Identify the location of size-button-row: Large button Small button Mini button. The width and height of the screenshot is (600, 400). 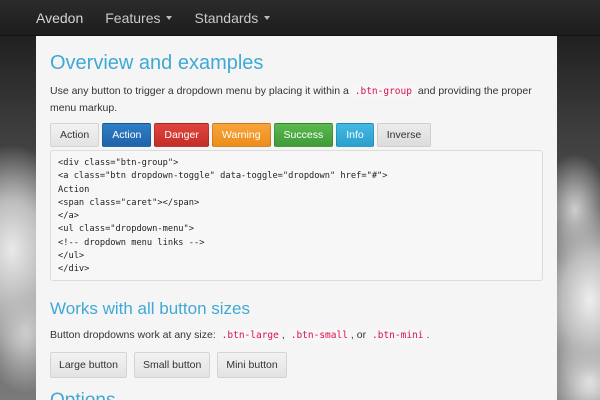
(296, 365).